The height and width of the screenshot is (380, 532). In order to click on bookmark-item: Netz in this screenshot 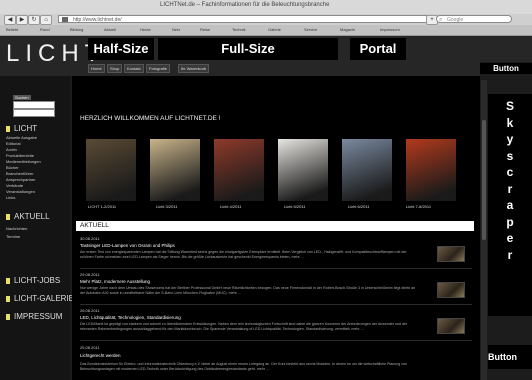, I will do `click(176, 29)`.